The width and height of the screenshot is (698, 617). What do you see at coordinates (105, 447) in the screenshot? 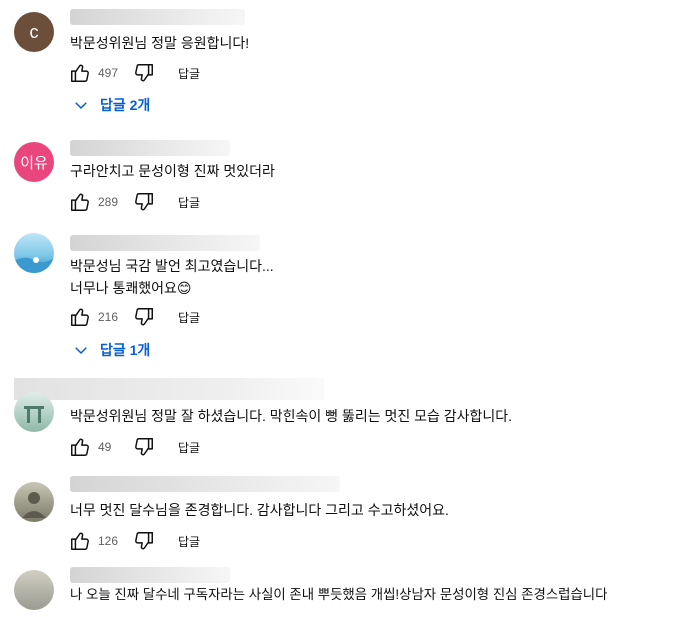
I see `like-count: 49` at bounding box center [105, 447].